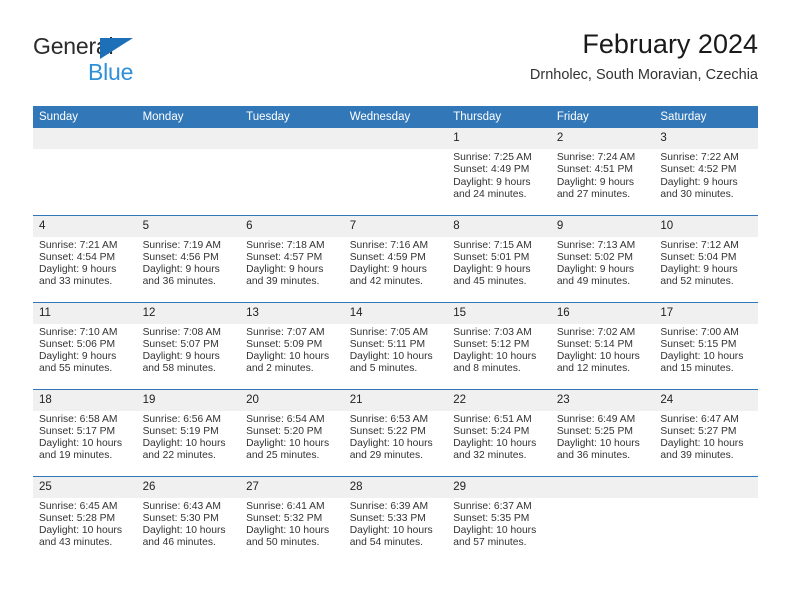 Image resolution: width=792 pixels, height=612 pixels. What do you see at coordinates (77, 518) in the screenshot?
I see `sunset-text: Sunset: 5:28 PM` at bounding box center [77, 518].